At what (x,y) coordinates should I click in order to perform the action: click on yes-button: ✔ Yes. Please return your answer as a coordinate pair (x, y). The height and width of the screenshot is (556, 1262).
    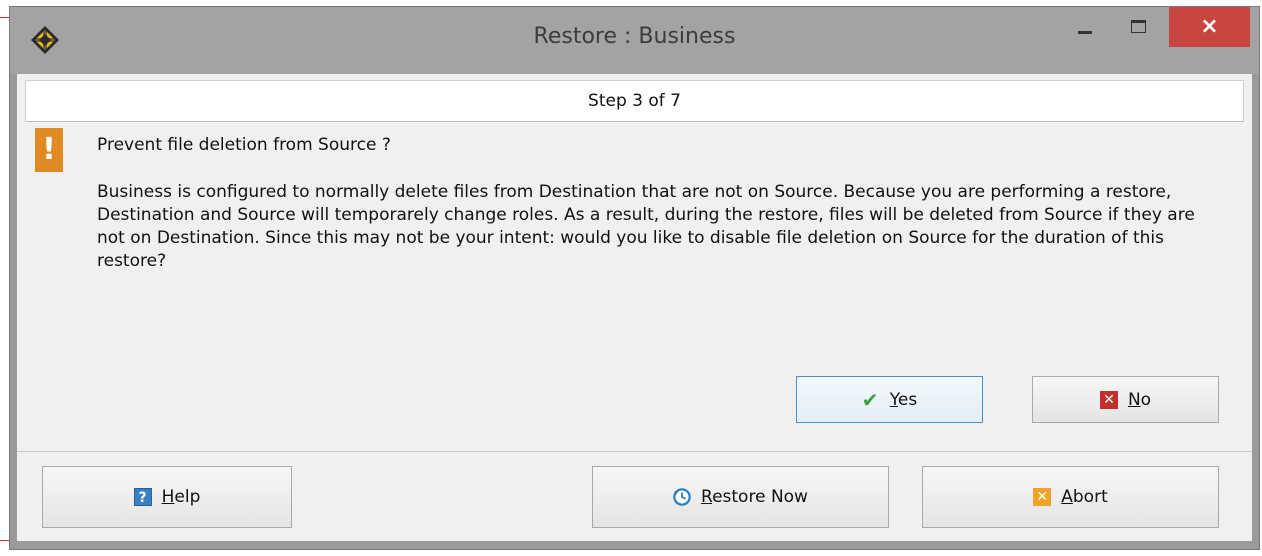
    Looking at the image, I should click on (889, 399).